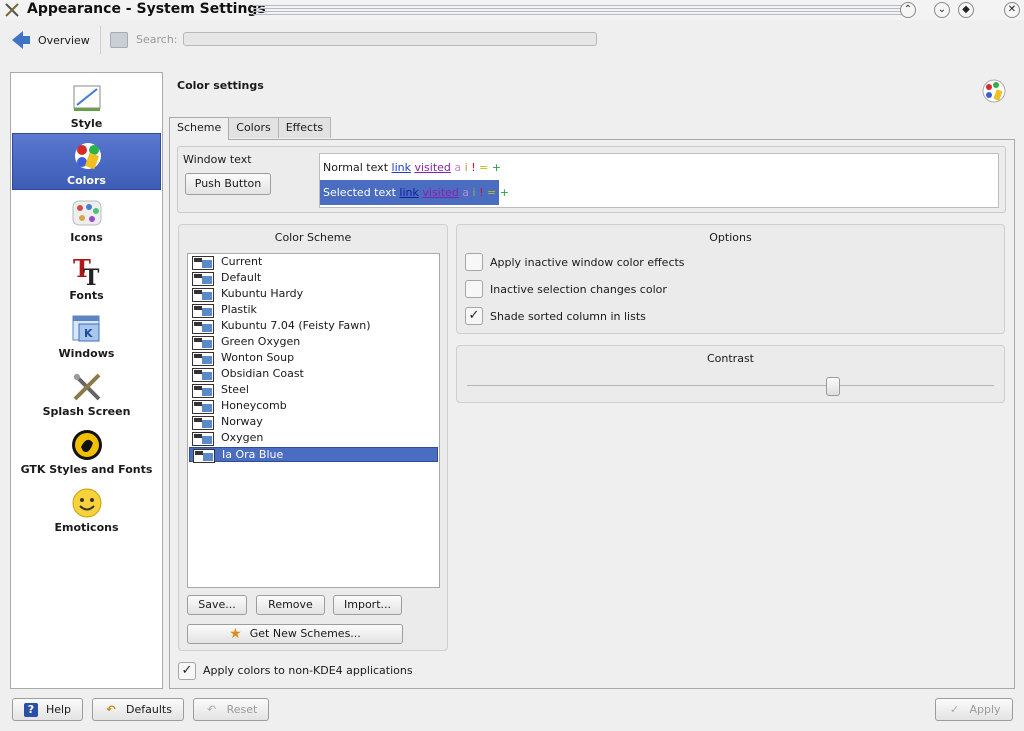  Describe the element at coordinates (582, 10) in the screenshot. I see `titlebar-decoration` at that location.